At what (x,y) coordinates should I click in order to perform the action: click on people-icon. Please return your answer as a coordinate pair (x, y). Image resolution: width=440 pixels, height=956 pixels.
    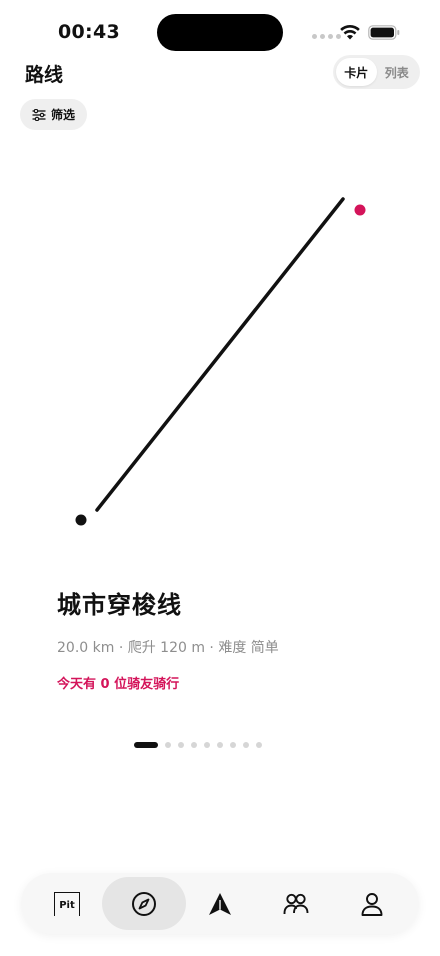
    Looking at the image, I should click on (296, 903).